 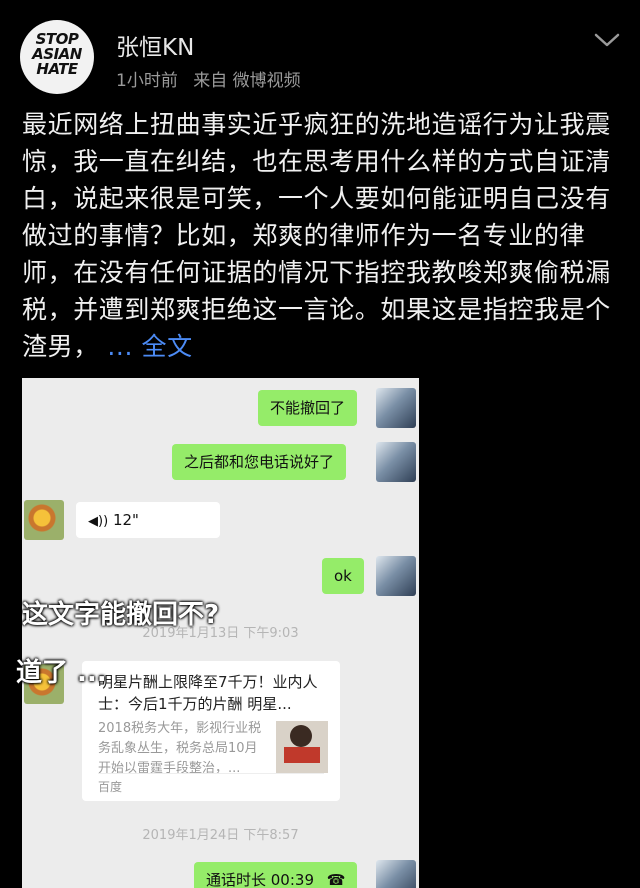 I want to click on avatar: STOP ASIAN HATE, so click(x=57, y=57).